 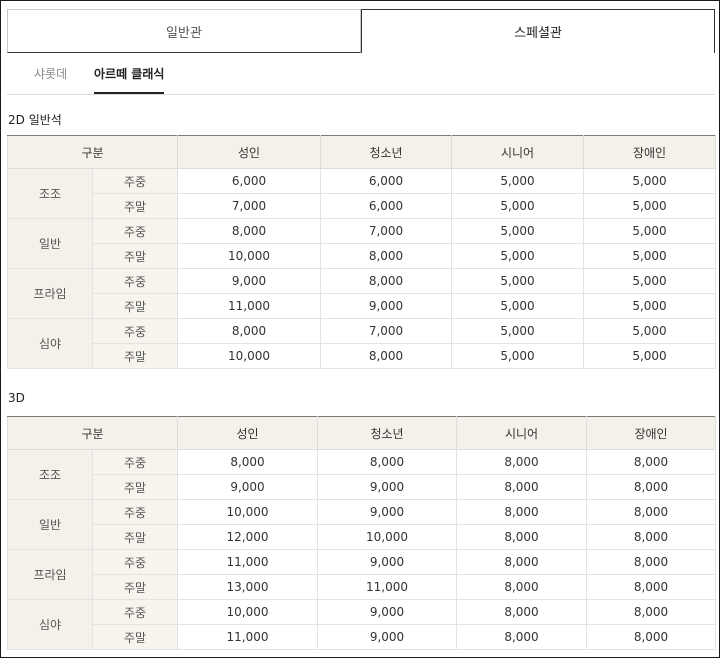 What do you see at coordinates (92, 433) in the screenshot?
I see `header-category: 구분` at bounding box center [92, 433].